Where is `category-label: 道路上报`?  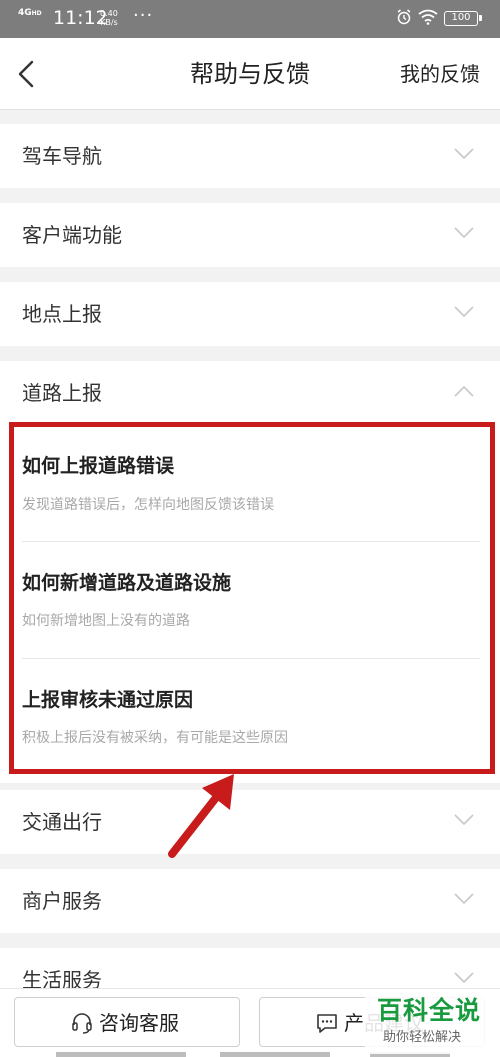 category-label: 道路上报 is located at coordinates (62, 393).